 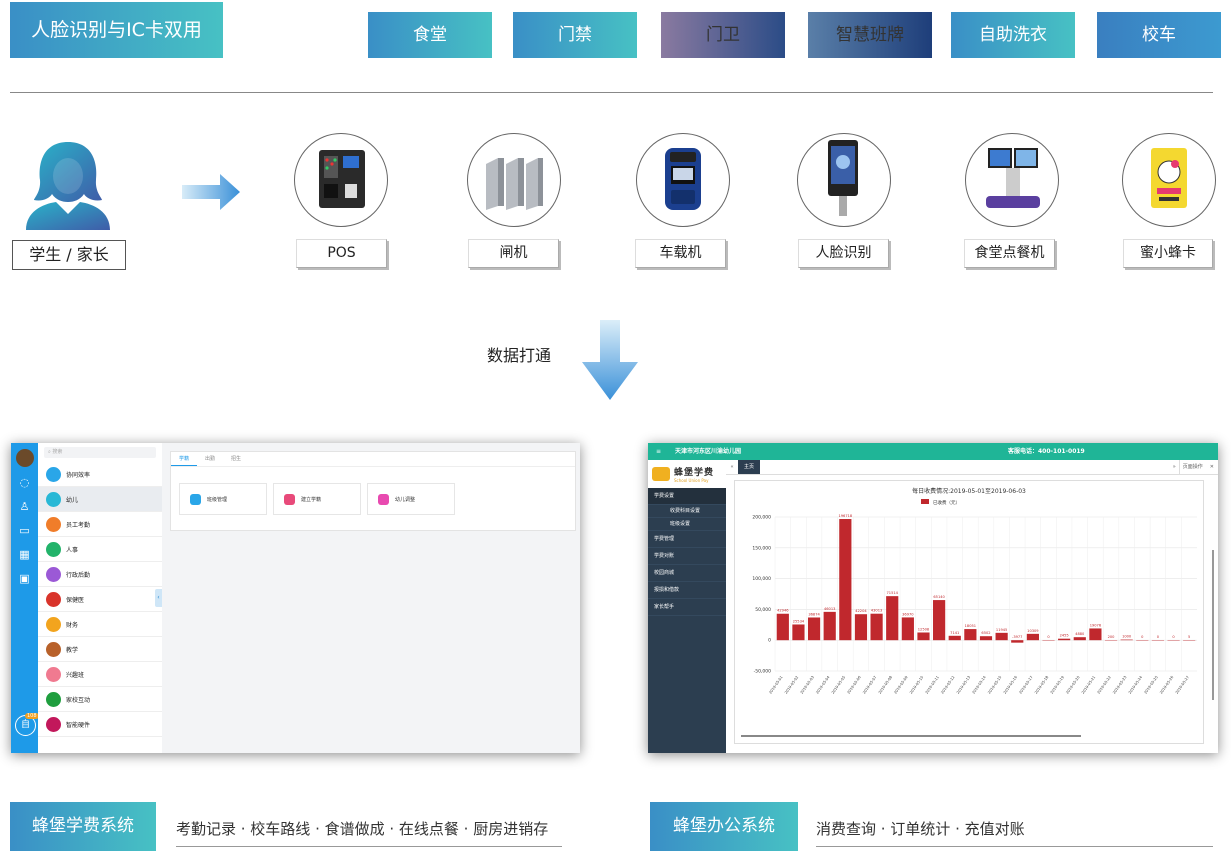 What do you see at coordinates (761, 579) in the screenshot?
I see `y-tick-label: 100,000` at bounding box center [761, 579].